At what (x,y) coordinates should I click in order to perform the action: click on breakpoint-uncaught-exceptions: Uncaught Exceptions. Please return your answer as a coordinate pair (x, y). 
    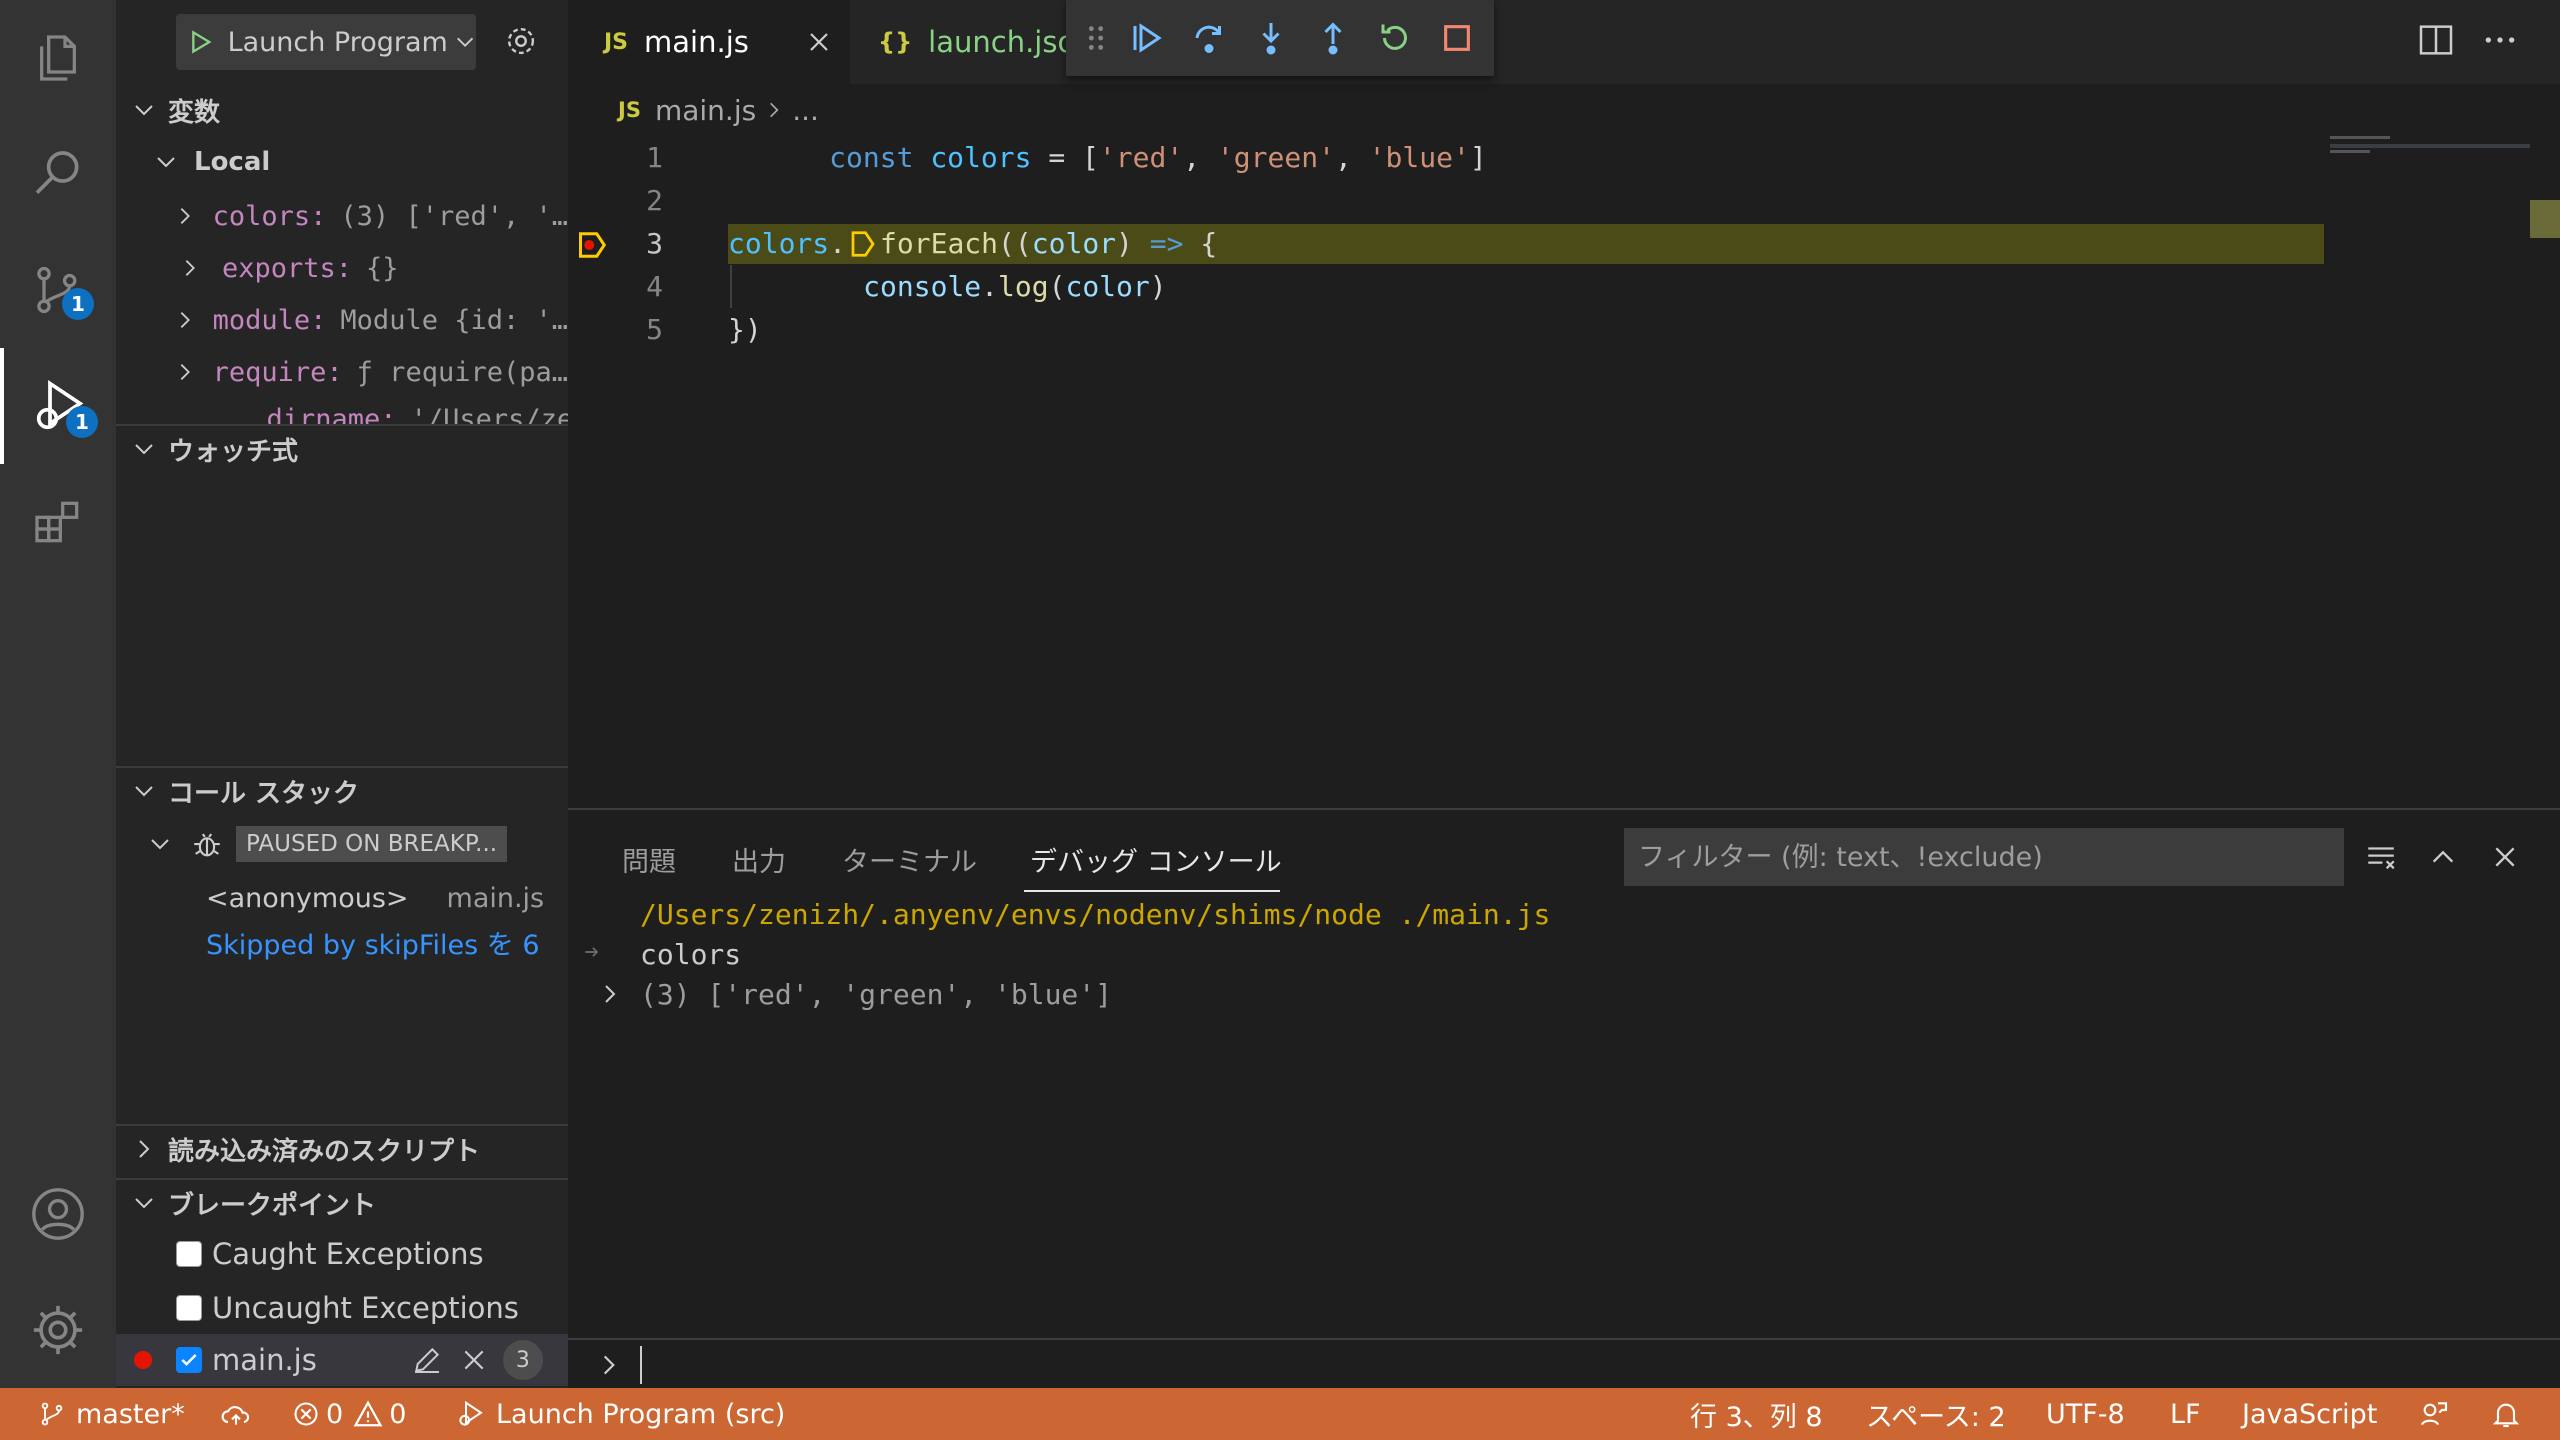
    Looking at the image, I should click on (342, 1308).